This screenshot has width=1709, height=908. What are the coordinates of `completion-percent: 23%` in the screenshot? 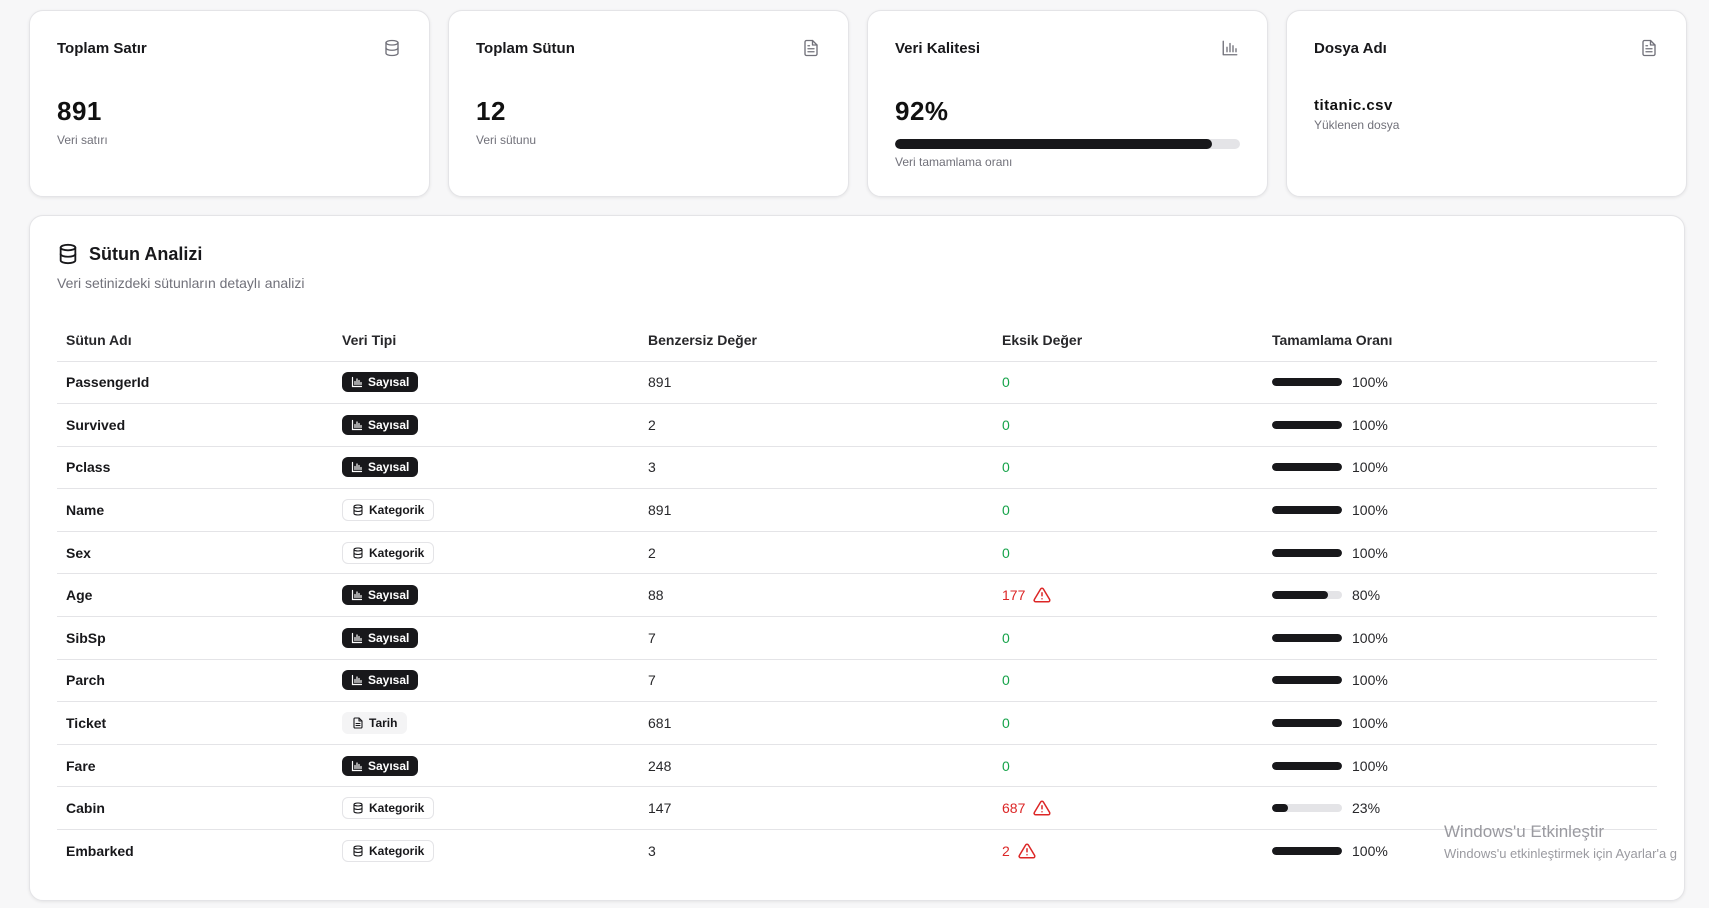 It's located at (1366, 808).